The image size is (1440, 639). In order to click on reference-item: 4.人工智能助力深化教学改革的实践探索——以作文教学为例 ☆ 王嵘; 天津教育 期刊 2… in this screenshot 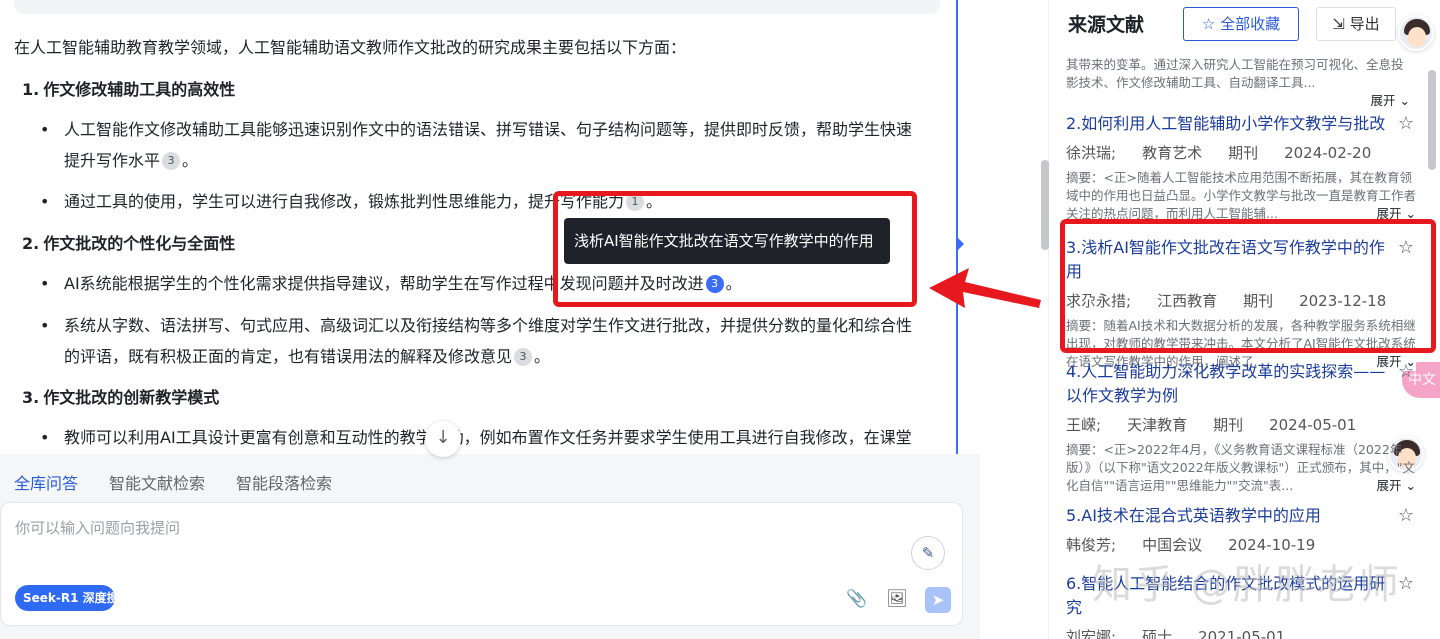, I will do `click(1241, 427)`.